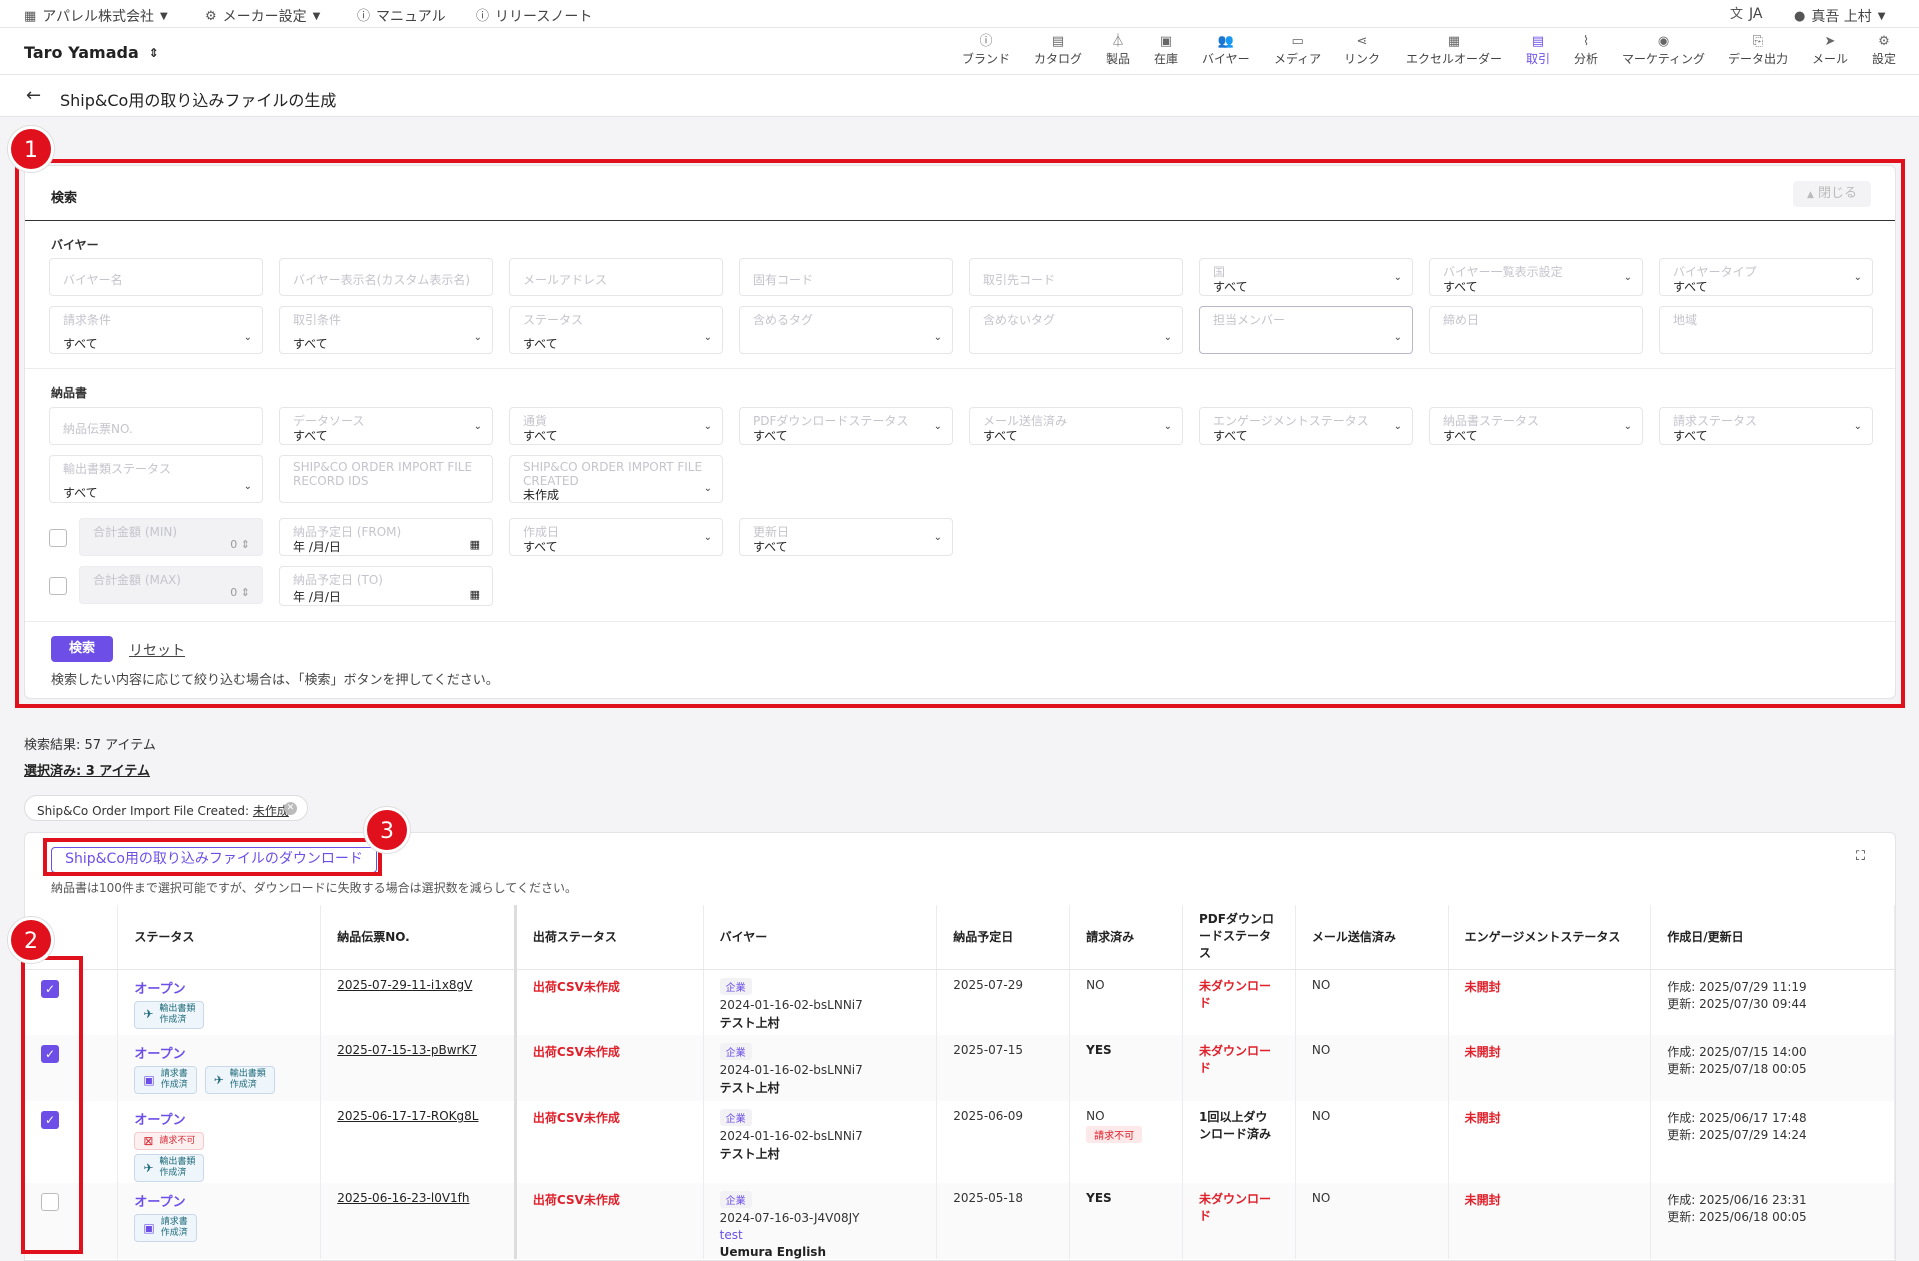 Image resolution: width=1919 pixels, height=1261 pixels. What do you see at coordinates (1297, 50) in the screenshot?
I see `nav-media: ▭ メディア` at bounding box center [1297, 50].